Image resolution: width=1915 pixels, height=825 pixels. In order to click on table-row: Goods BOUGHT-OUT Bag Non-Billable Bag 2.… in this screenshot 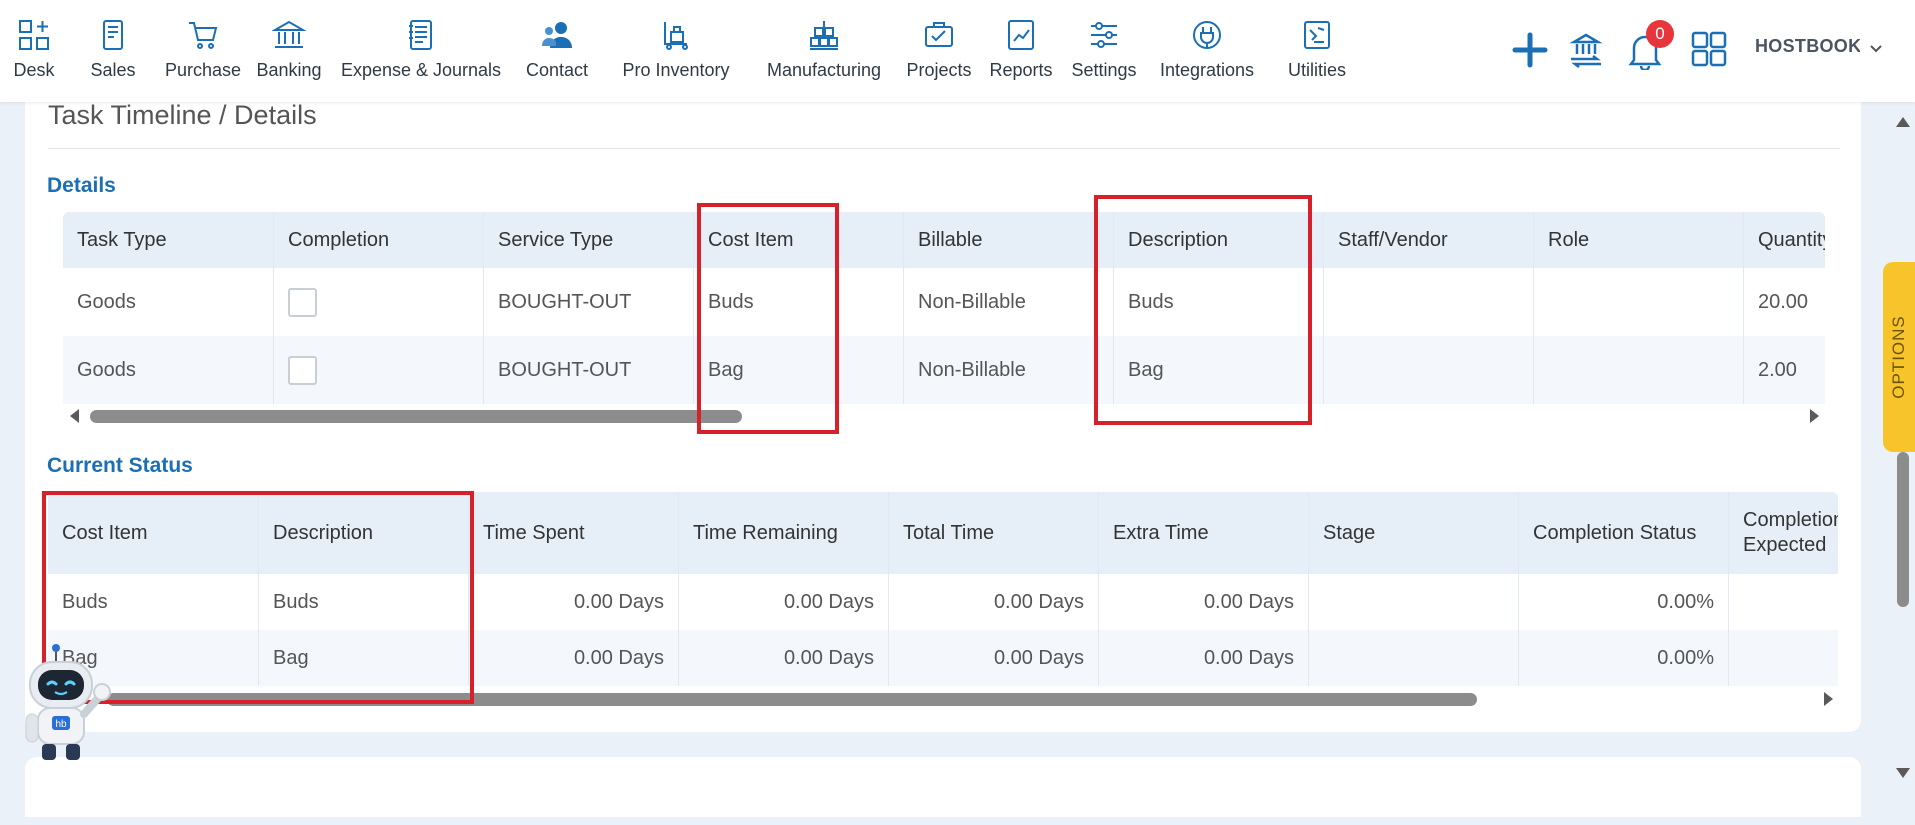, I will do `click(944, 370)`.